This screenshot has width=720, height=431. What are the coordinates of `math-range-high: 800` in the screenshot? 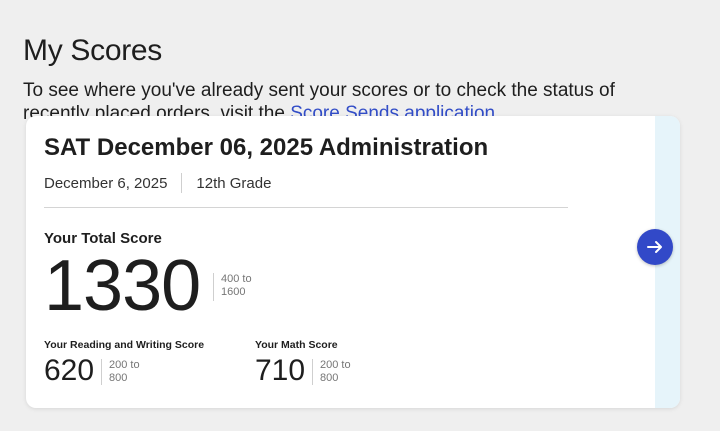 It's located at (329, 378).